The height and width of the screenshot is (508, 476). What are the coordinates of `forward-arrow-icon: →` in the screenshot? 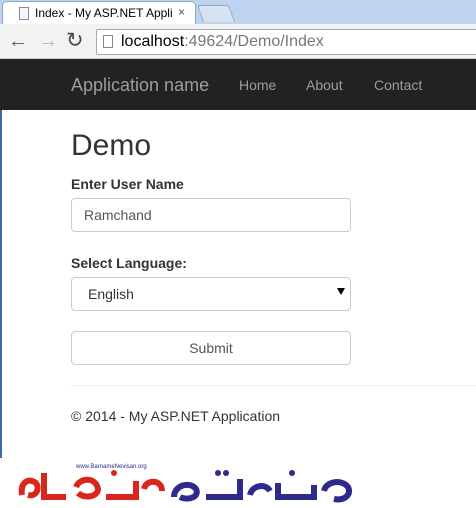 It's located at (48, 41).